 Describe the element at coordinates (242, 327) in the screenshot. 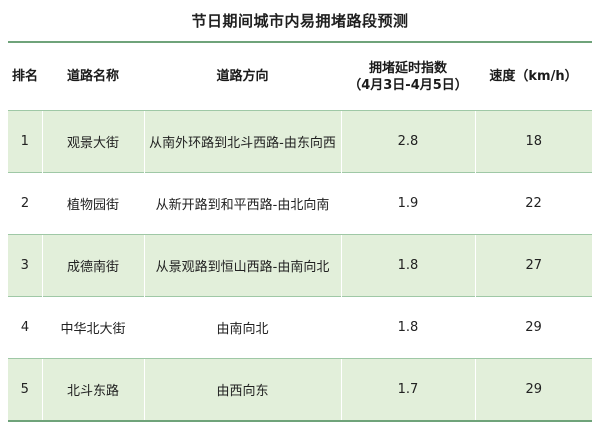

I see `cell-direction: 由南向北` at that location.